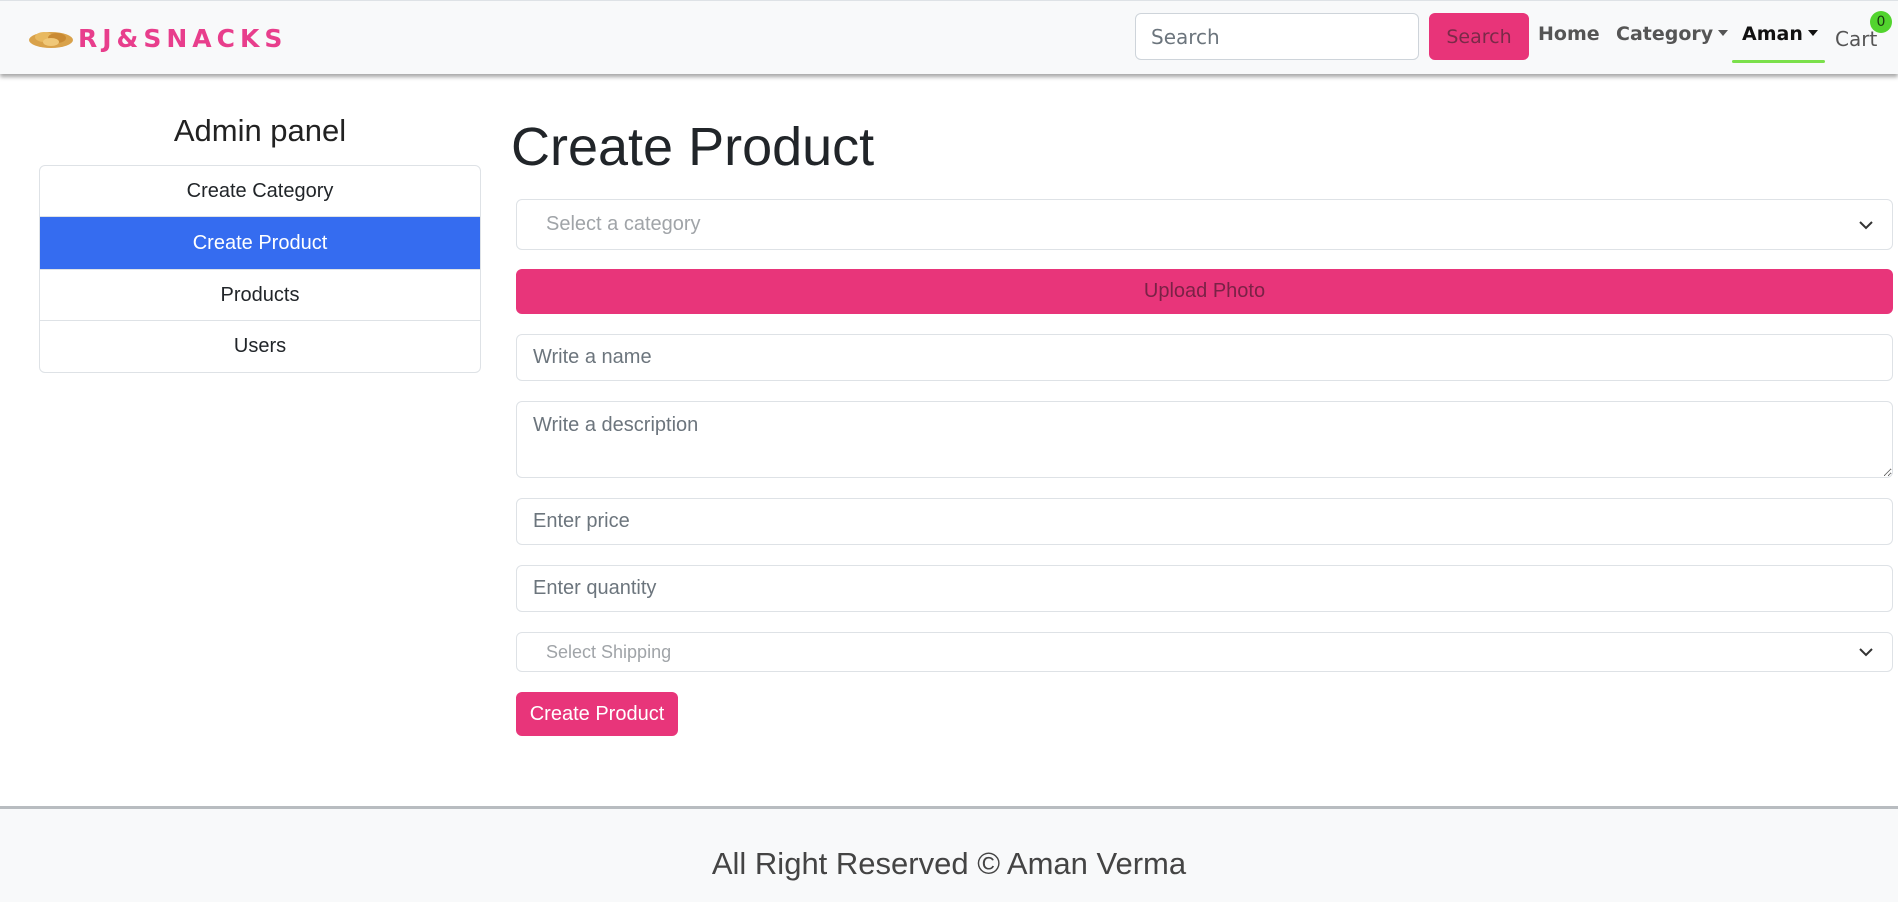 Image resolution: width=1898 pixels, height=902 pixels. Describe the element at coordinates (623, 224) in the screenshot. I see `category-select-placeholder: Select a category` at that location.